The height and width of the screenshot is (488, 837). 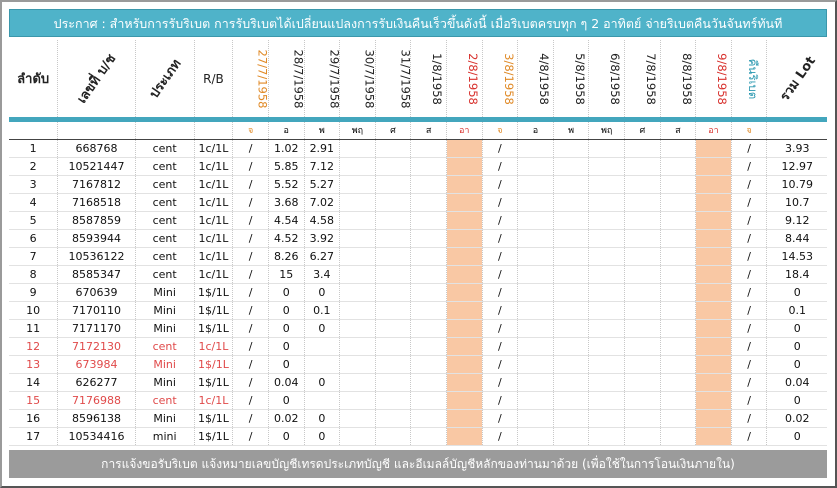 I want to click on header-date: 8/8/1958, so click(x=678, y=78).